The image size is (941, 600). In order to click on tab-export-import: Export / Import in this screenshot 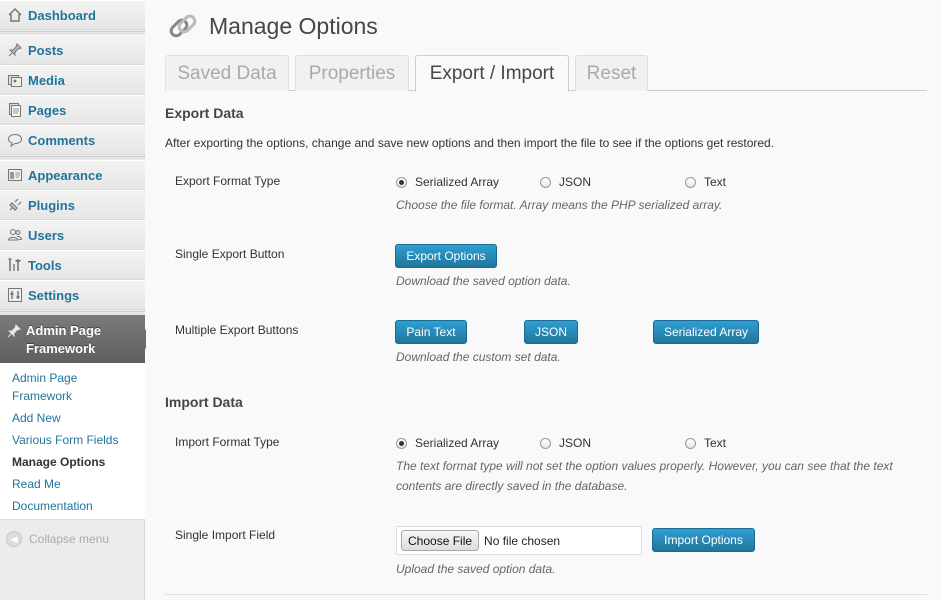, I will do `click(492, 73)`.